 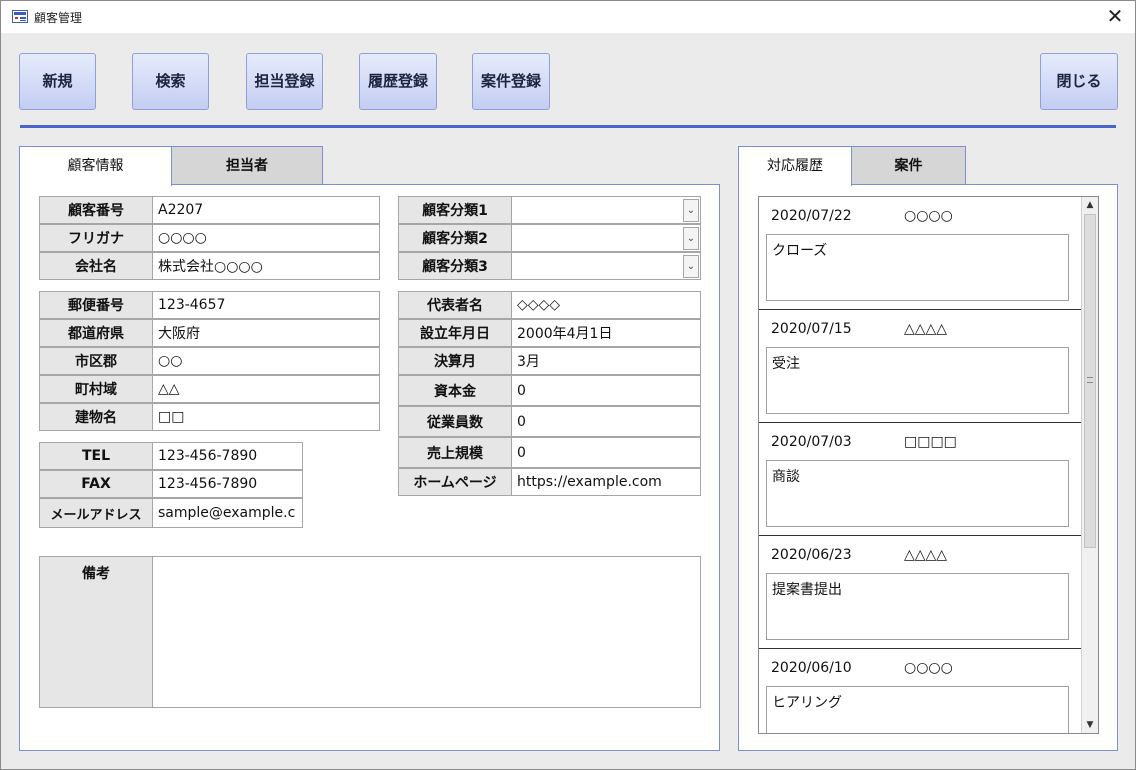 What do you see at coordinates (96, 210) in the screenshot?
I see `customer-no-label: 顧客番号` at bounding box center [96, 210].